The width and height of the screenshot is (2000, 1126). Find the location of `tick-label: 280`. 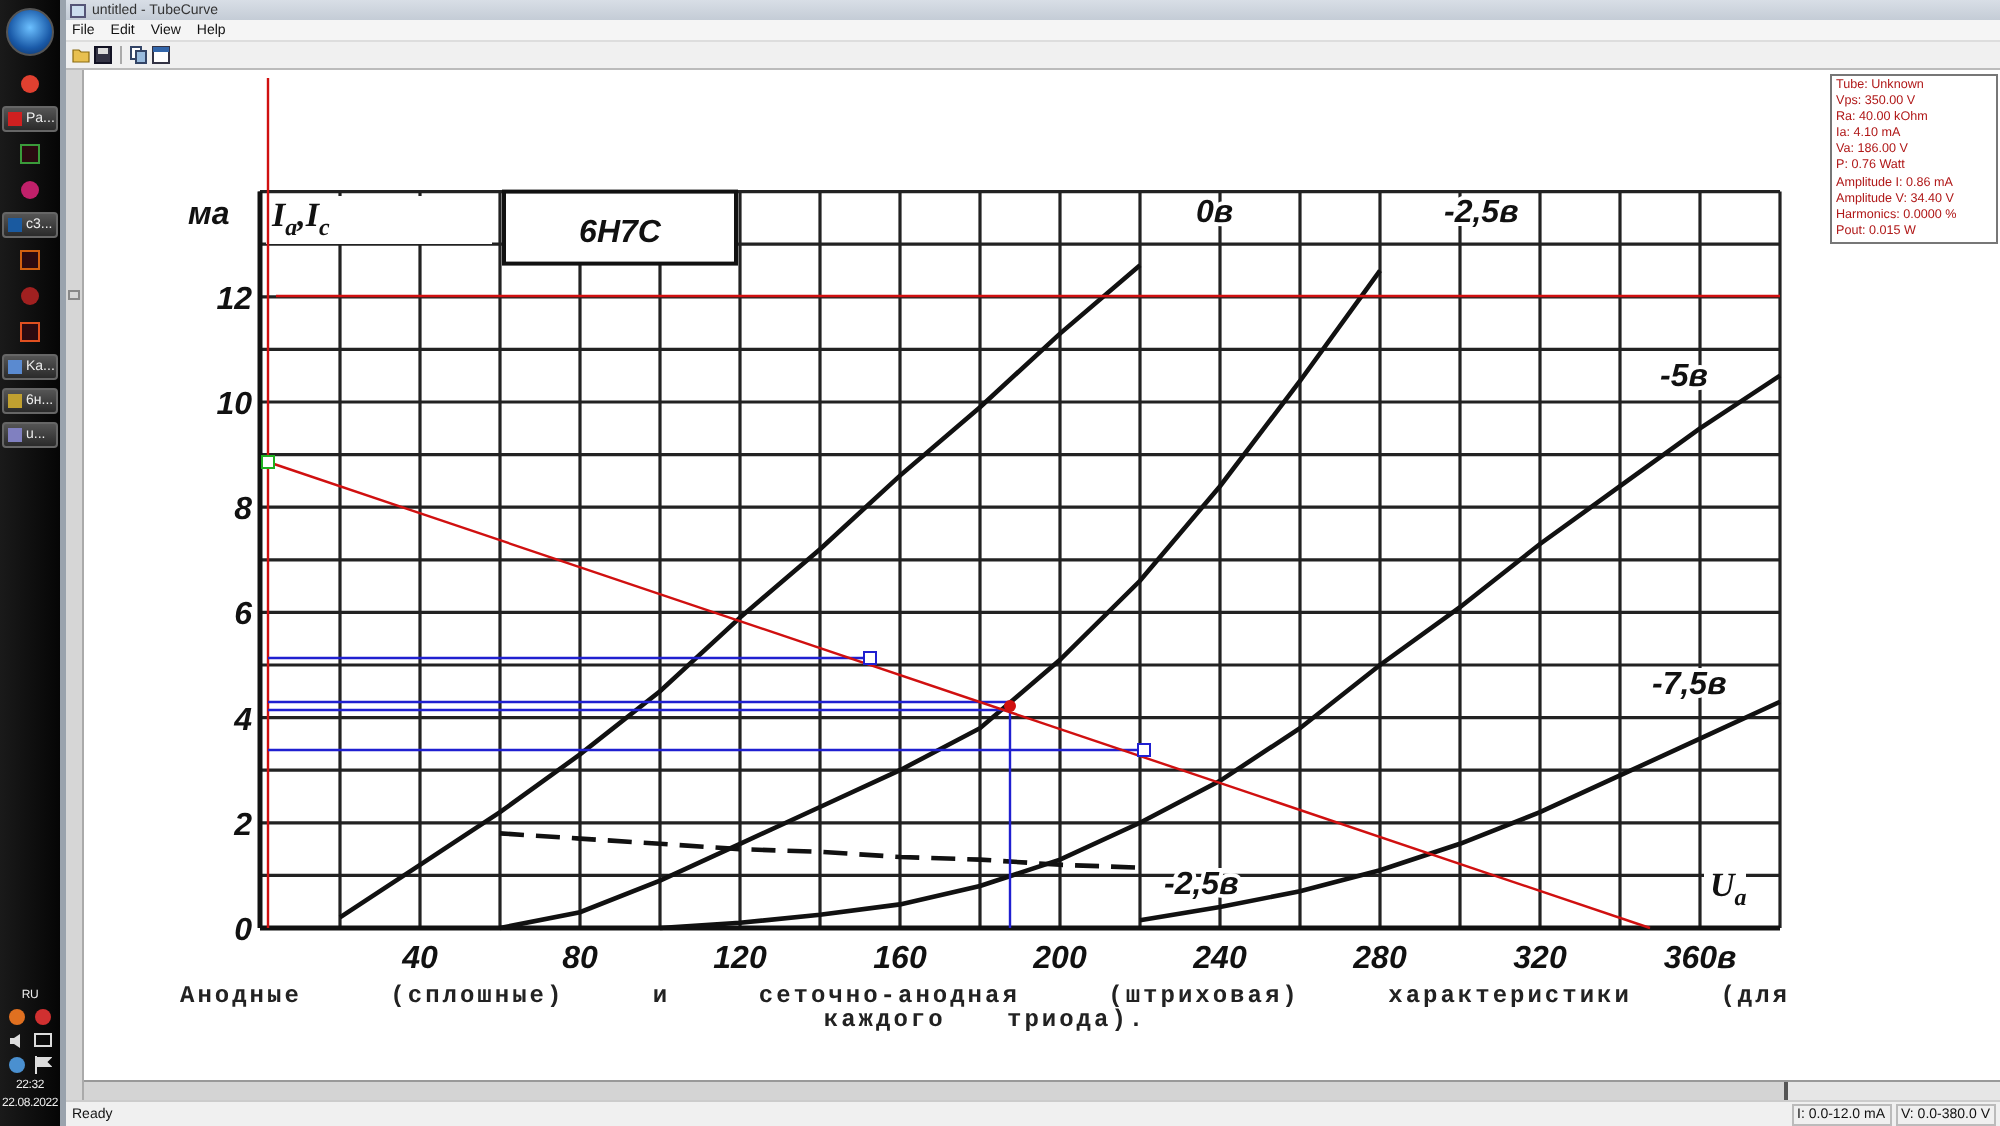

tick-label: 280 is located at coordinates (1380, 959).